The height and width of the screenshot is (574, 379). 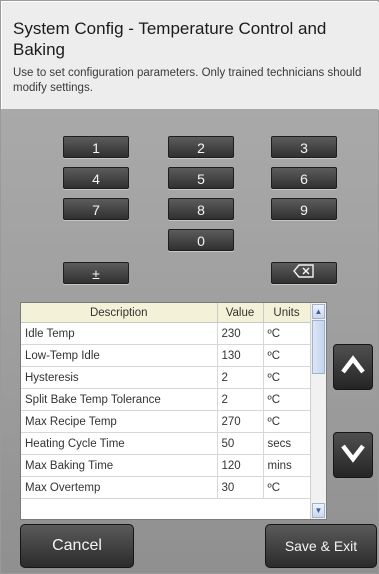 I want to click on chevron-up-icon, so click(x=353, y=367).